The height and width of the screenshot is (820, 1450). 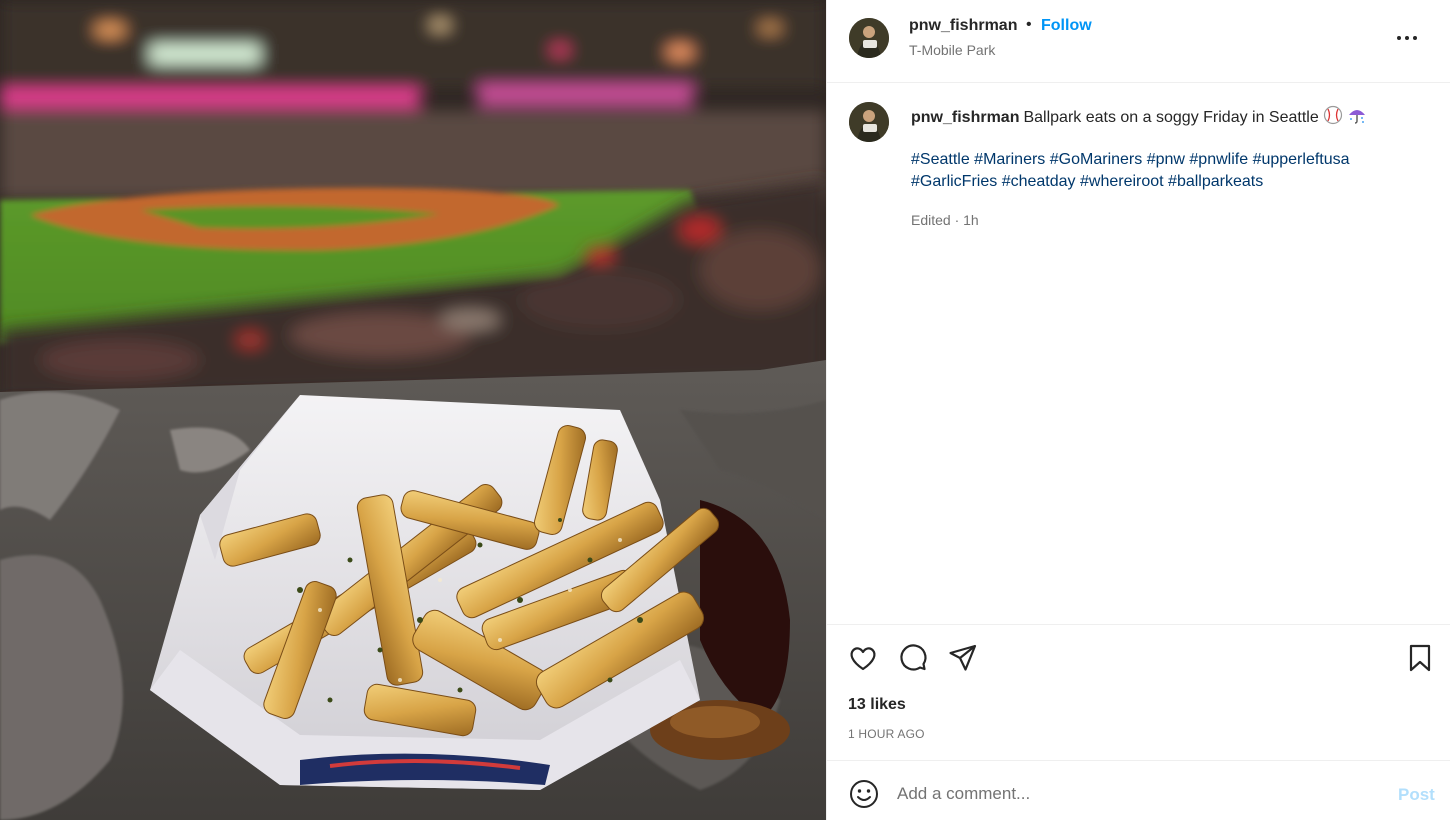 I want to click on post-header: pnw_fishrman • Follow T-Mobile Park, so click(x=1138, y=41).